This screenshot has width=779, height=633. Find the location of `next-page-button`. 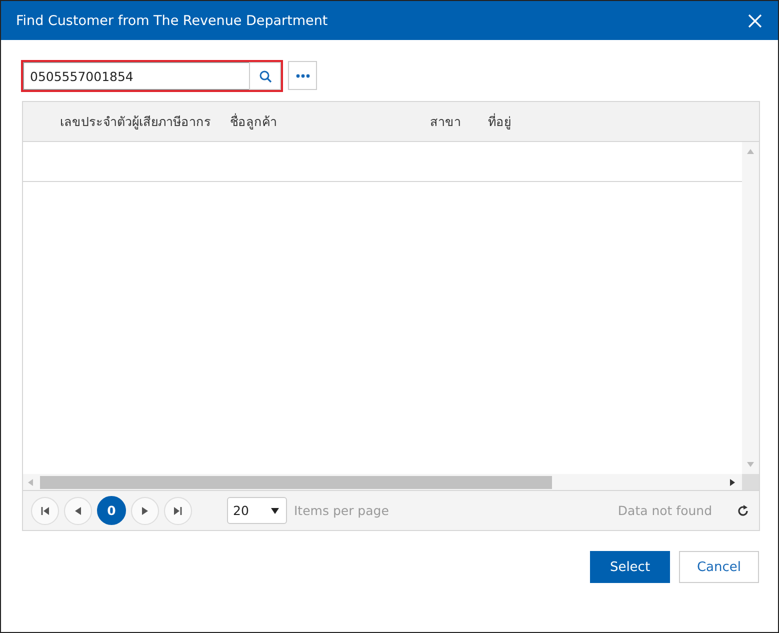

next-page-button is located at coordinates (145, 510).